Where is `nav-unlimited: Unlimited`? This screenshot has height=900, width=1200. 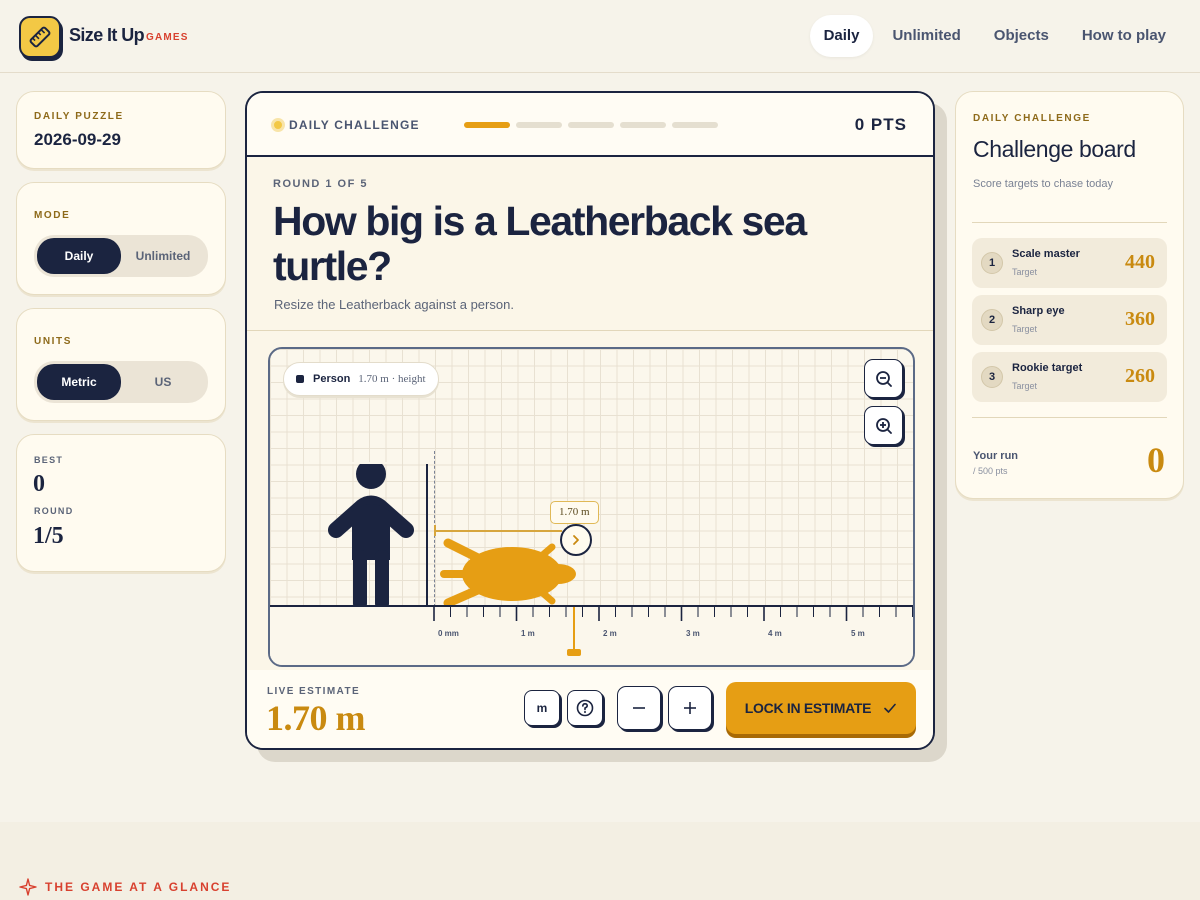 nav-unlimited: Unlimited is located at coordinates (926, 36).